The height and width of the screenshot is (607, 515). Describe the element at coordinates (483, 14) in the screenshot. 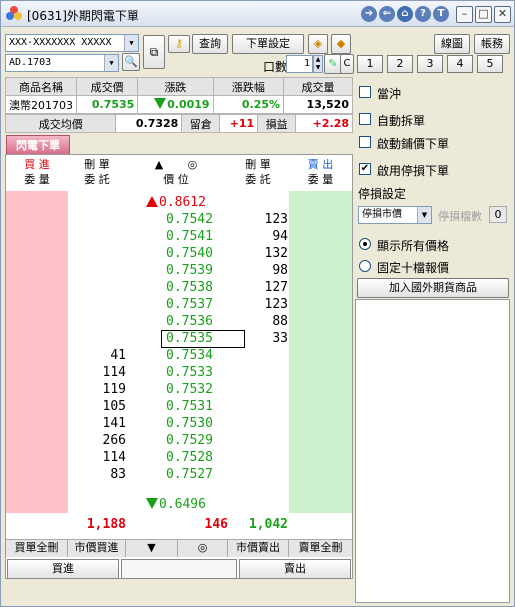

I see `maximize-icon: □` at that location.